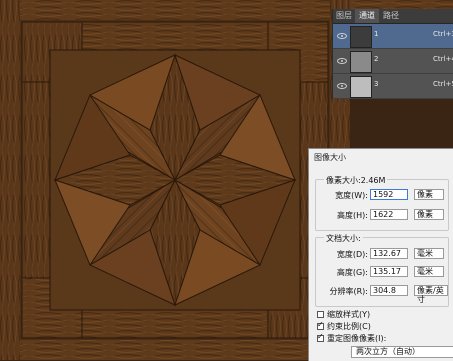 This screenshot has height=361, width=453. Describe the element at coordinates (367, 16) in the screenshot. I see `tab-channels: 通道` at that location.